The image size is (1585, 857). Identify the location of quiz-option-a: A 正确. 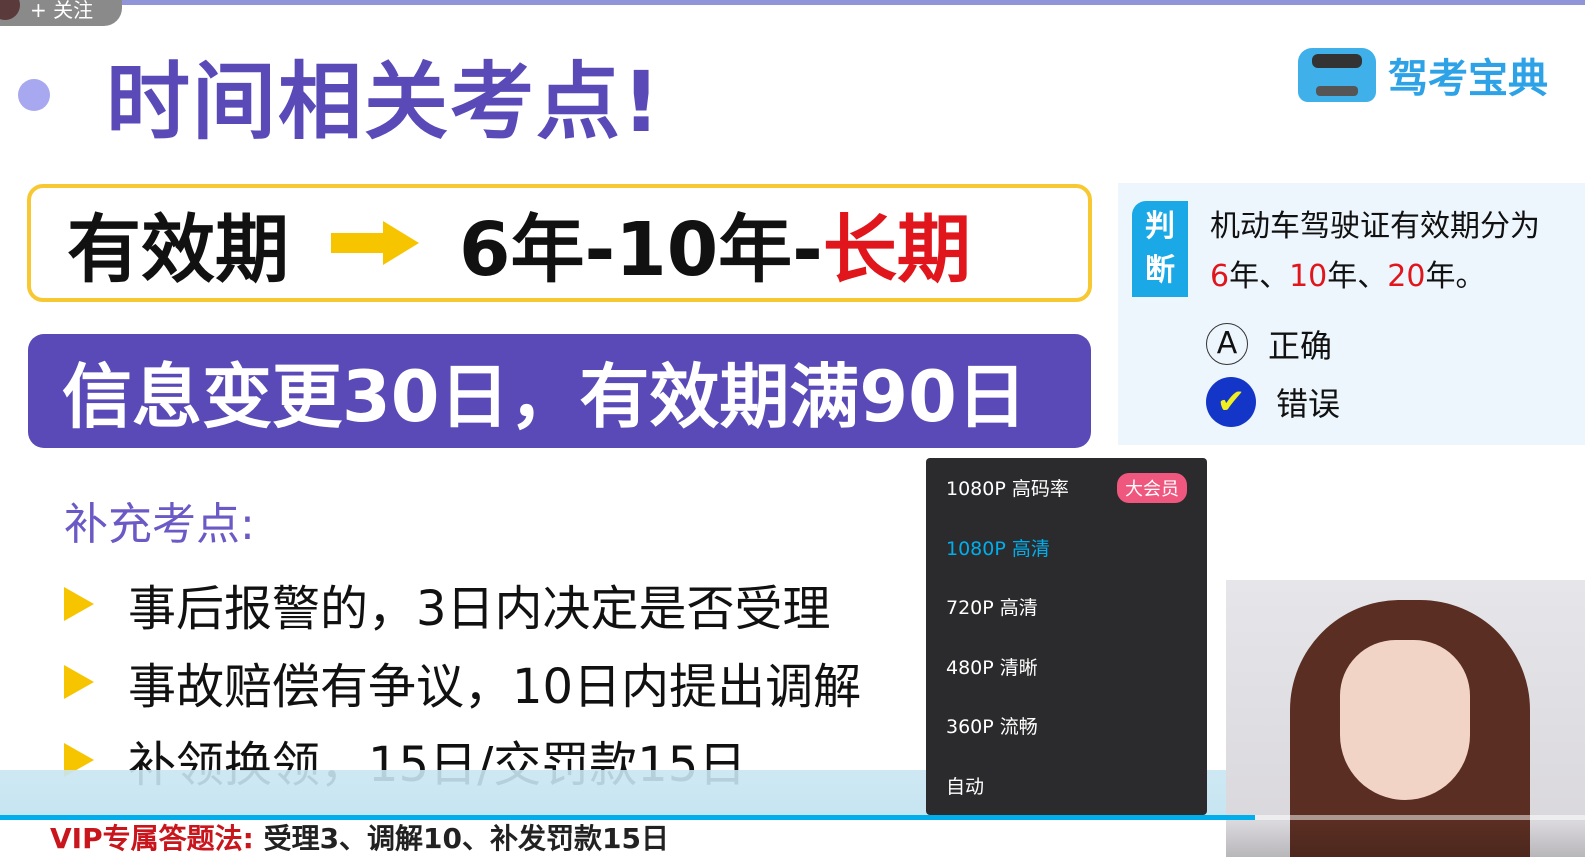
(1269, 344).